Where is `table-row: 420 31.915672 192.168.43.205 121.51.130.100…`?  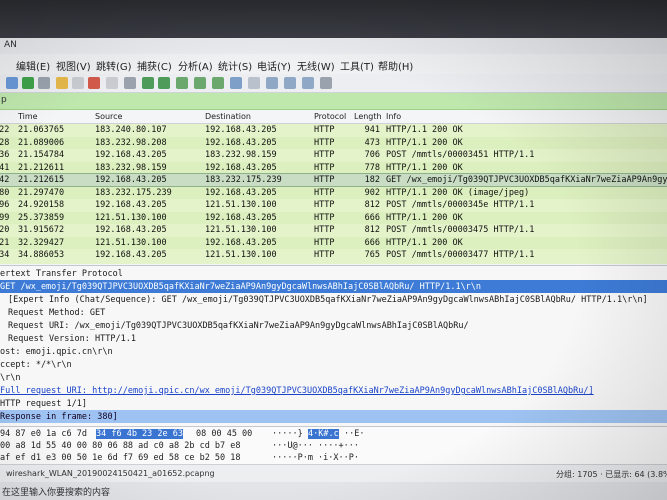 table-row: 420 31.915672 192.168.43.205 121.51.130.100… is located at coordinates (333, 230).